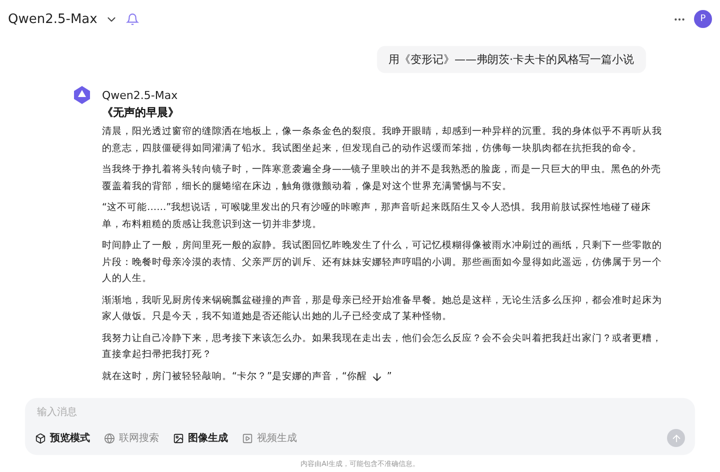 This screenshot has height=472, width=720. Describe the element at coordinates (247, 438) in the screenshot. I see `play-square-icon` at that location.